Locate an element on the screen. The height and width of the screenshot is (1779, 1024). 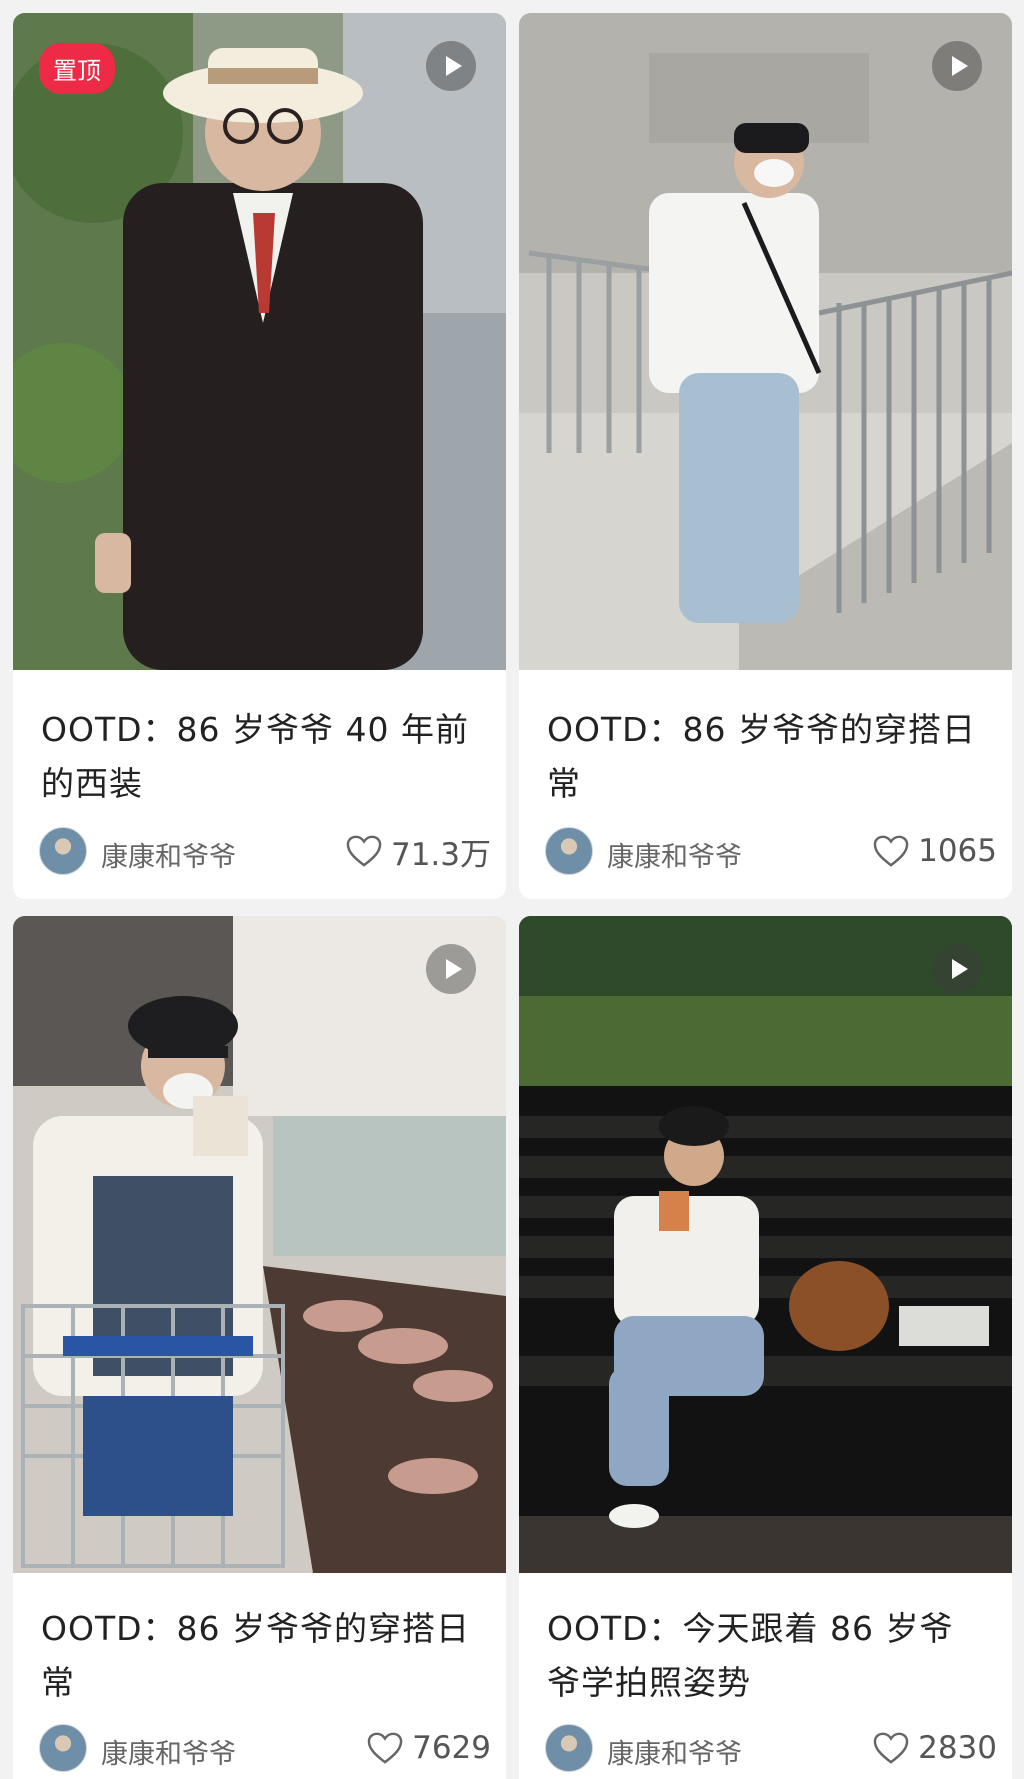
note-title: OOTD：86 岁爷爷 40 年前的西装 is located at coordinates (261, 757).